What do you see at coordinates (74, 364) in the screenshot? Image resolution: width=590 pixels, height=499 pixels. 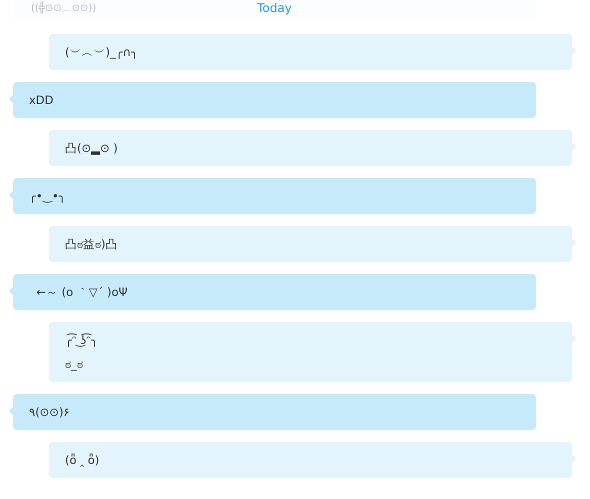 I see `message-text: ಠ_ಠ` at bounding box center [74, 364].